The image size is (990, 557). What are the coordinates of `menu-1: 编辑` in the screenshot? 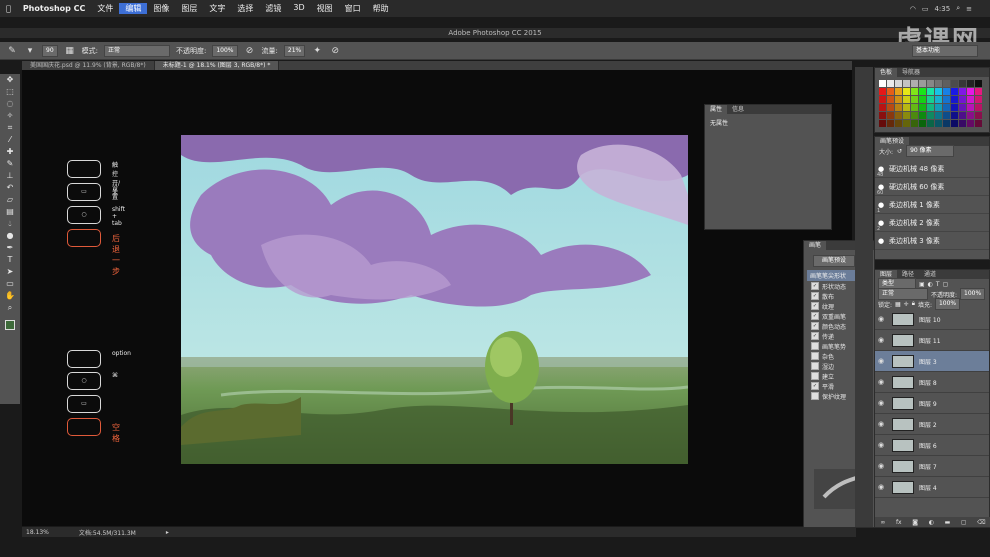 It's located at (133, 8).